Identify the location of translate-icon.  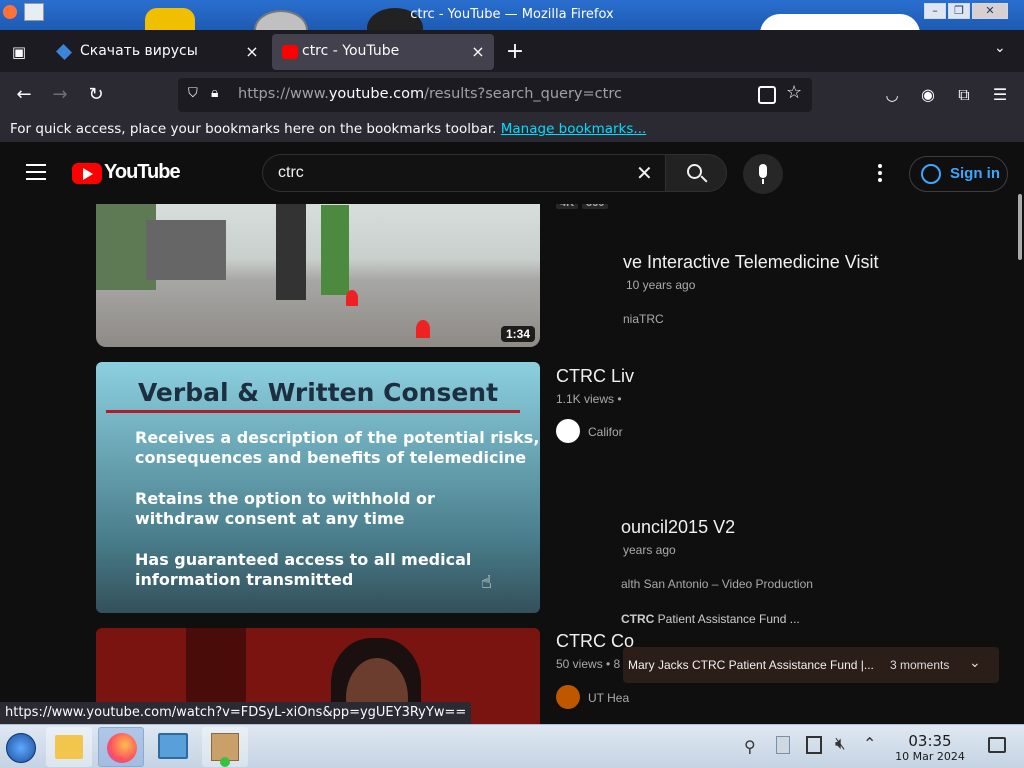
(767, 95).